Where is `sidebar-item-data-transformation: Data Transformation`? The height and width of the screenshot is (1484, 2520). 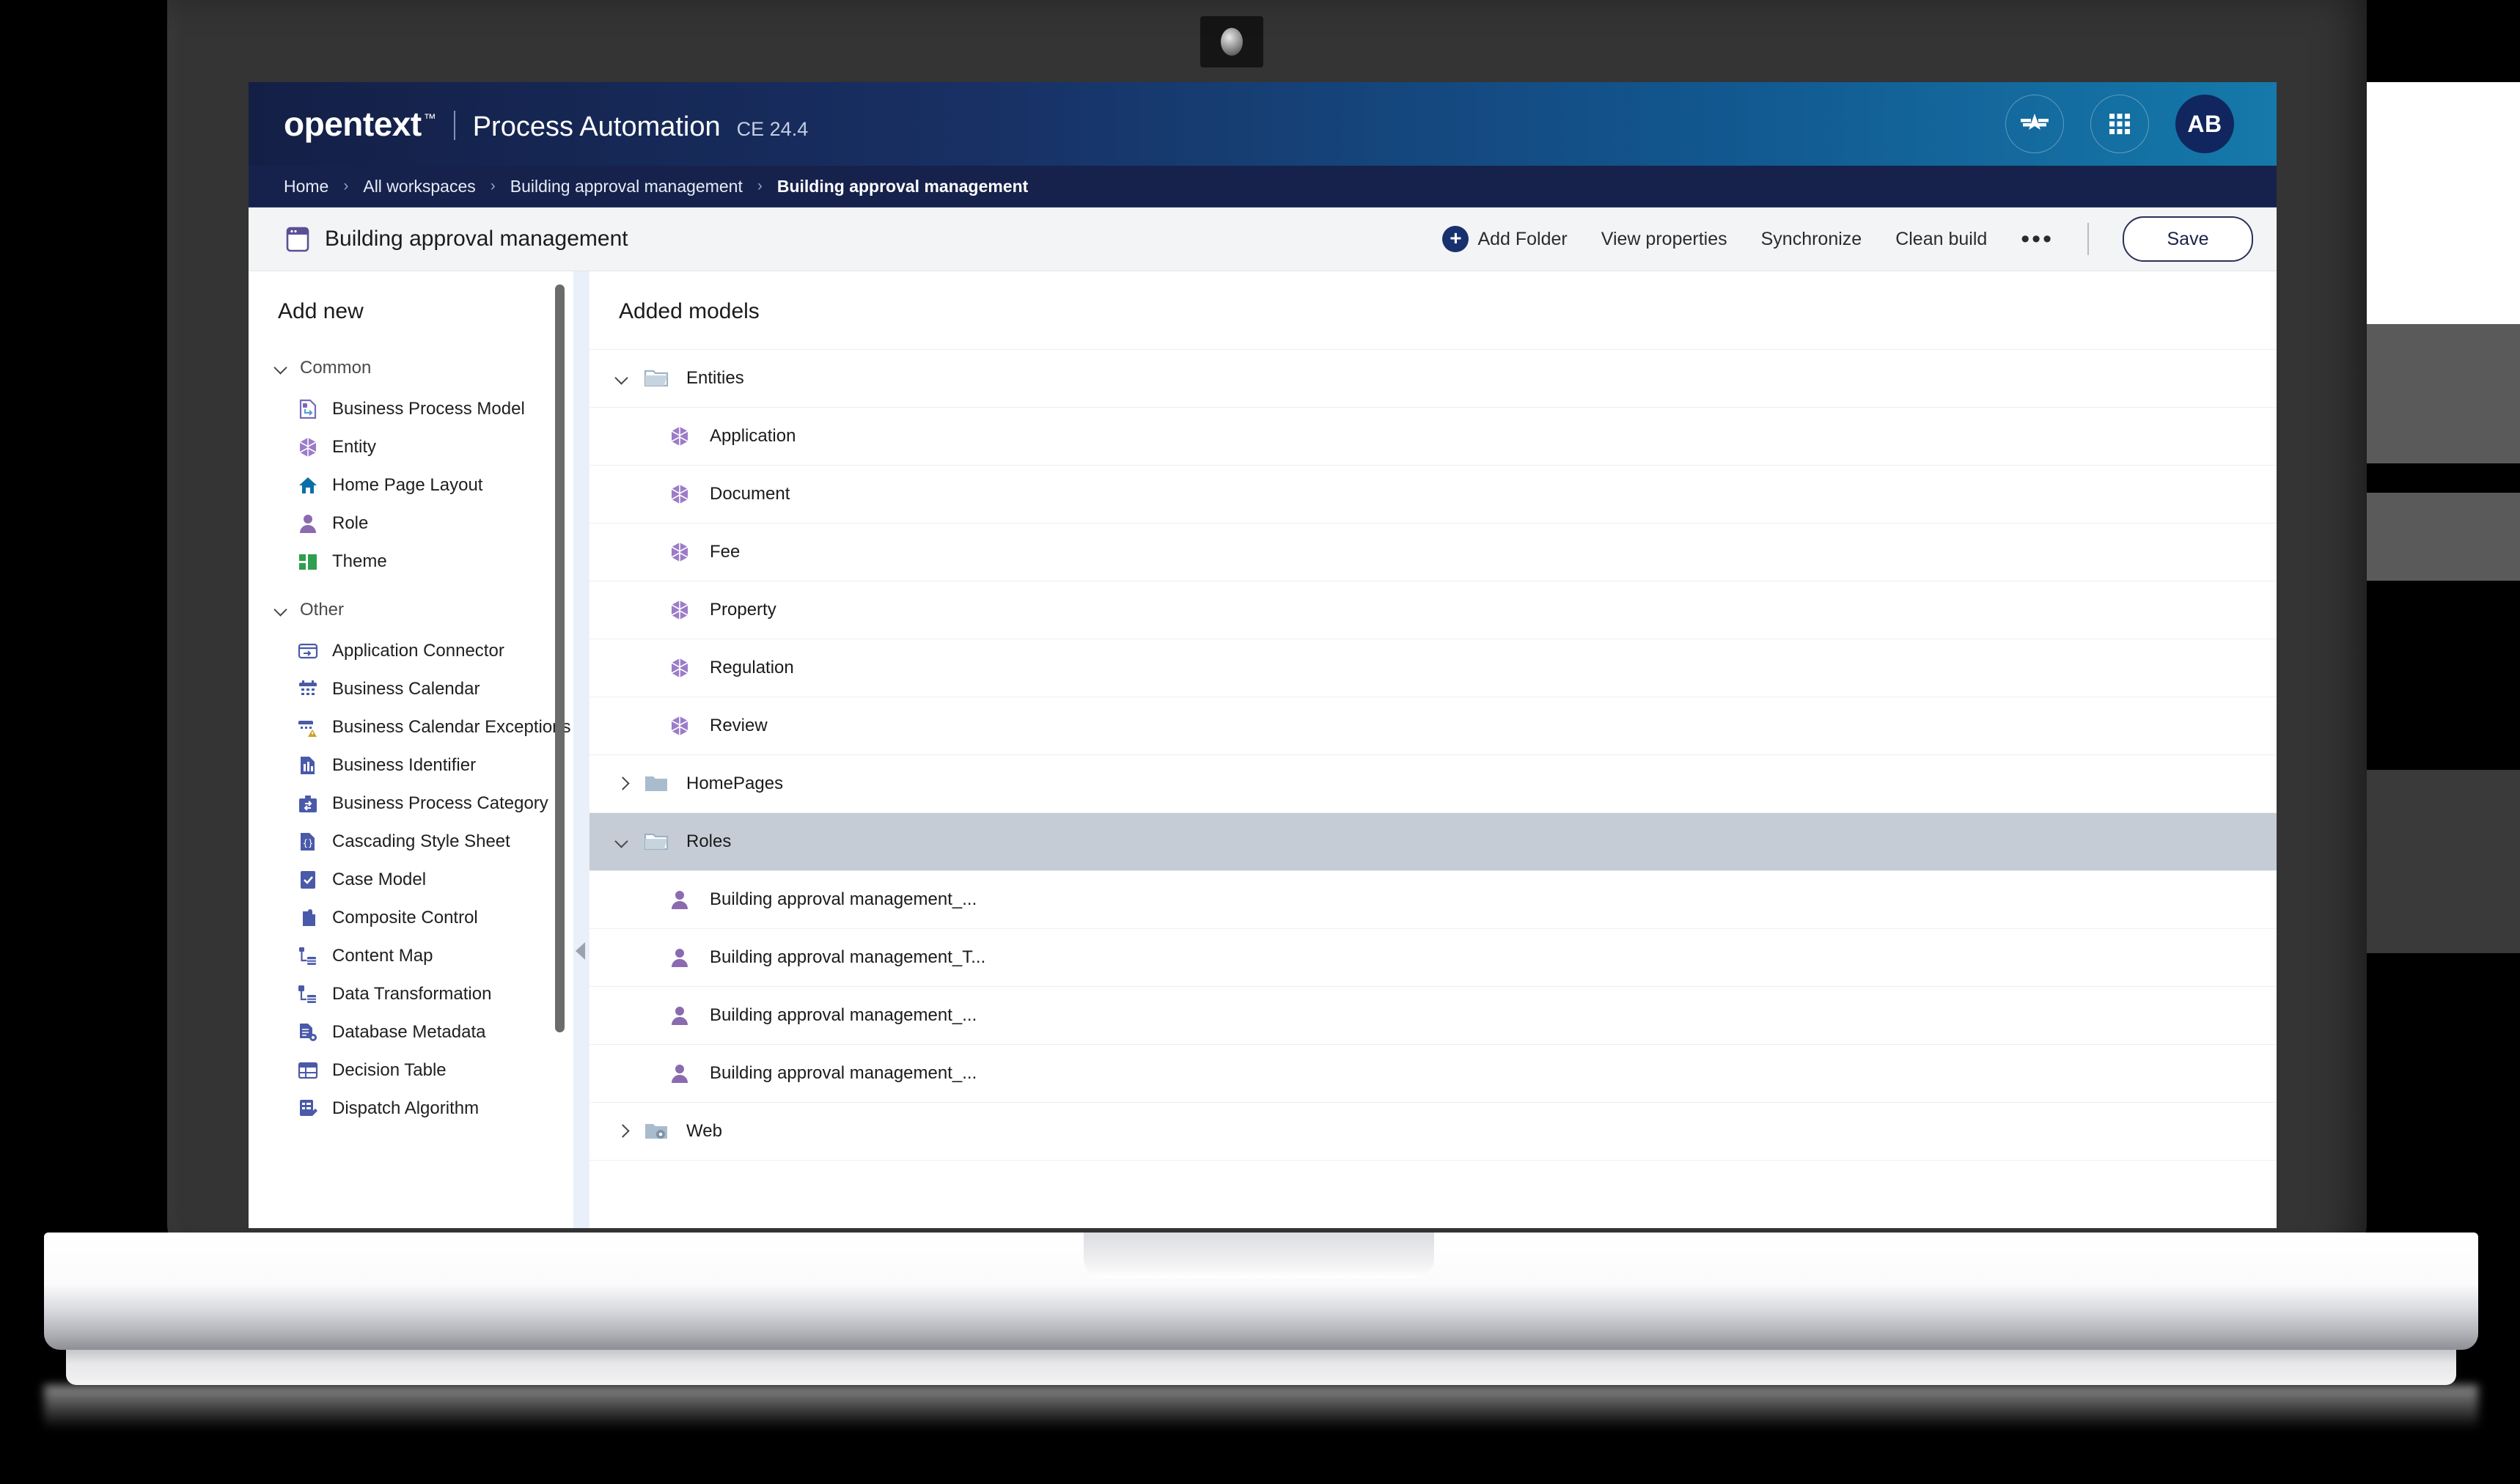
sidebar-item-data-transformation: Data Transformation is located at coordinates (411, 994).